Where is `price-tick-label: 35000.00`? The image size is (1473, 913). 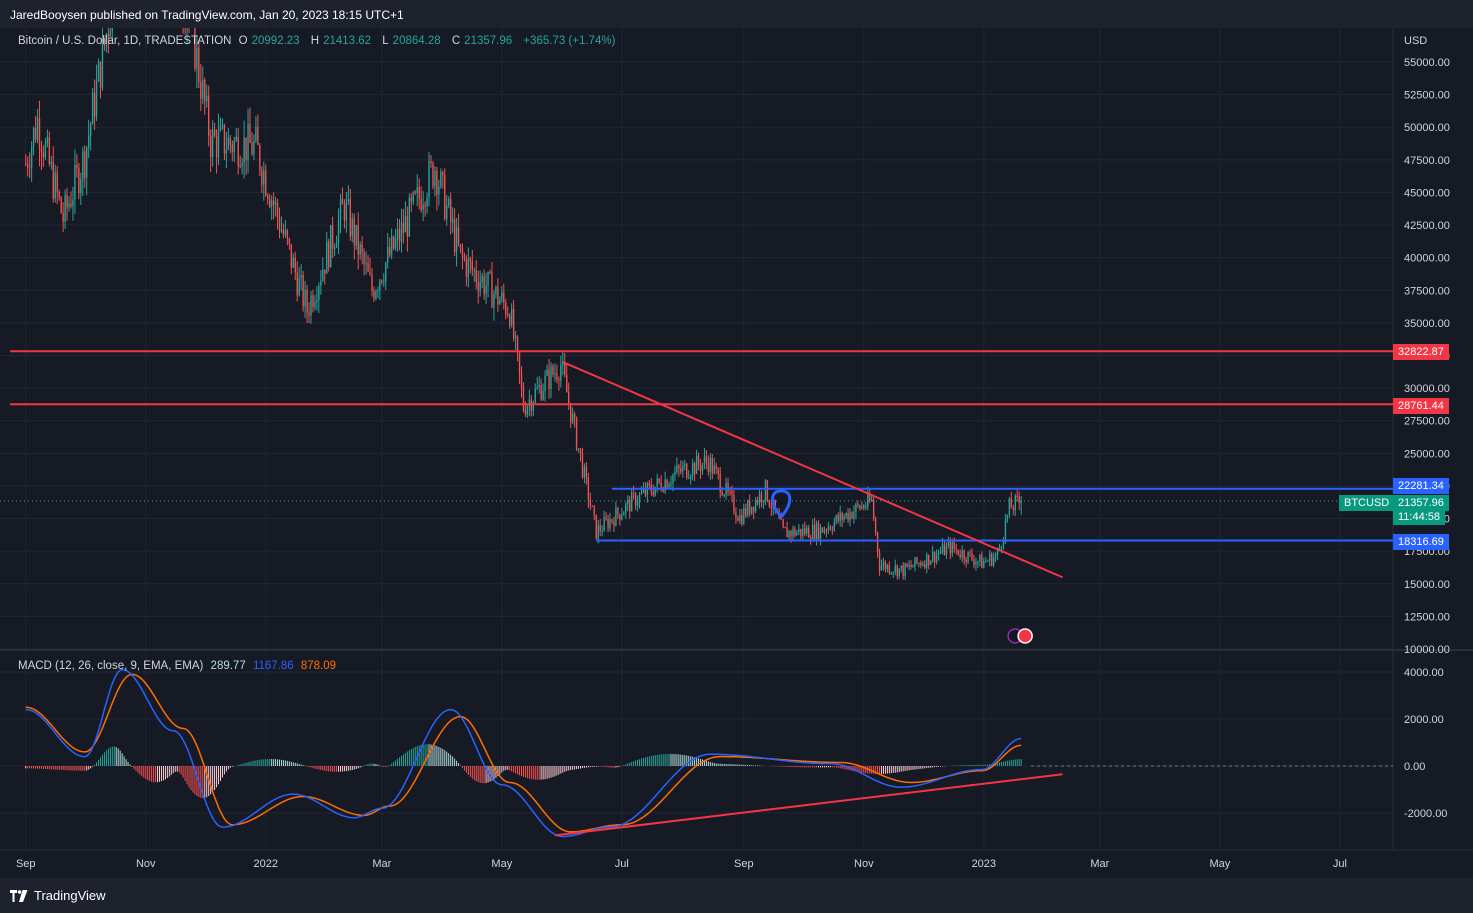
price-tick-label: 35000.00 is located at coordinates (1427, 324).